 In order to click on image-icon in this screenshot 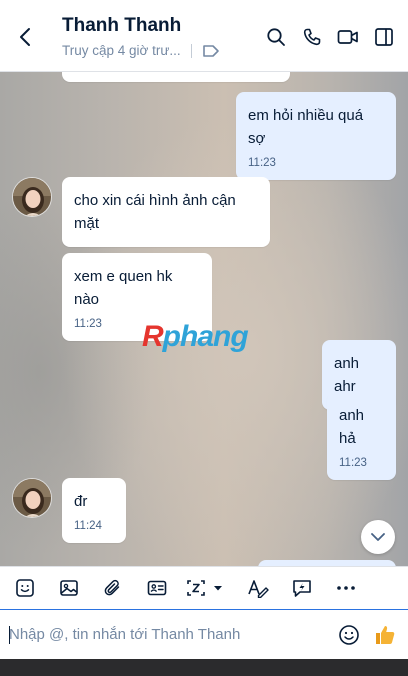, I will do `click(68, 588)`.